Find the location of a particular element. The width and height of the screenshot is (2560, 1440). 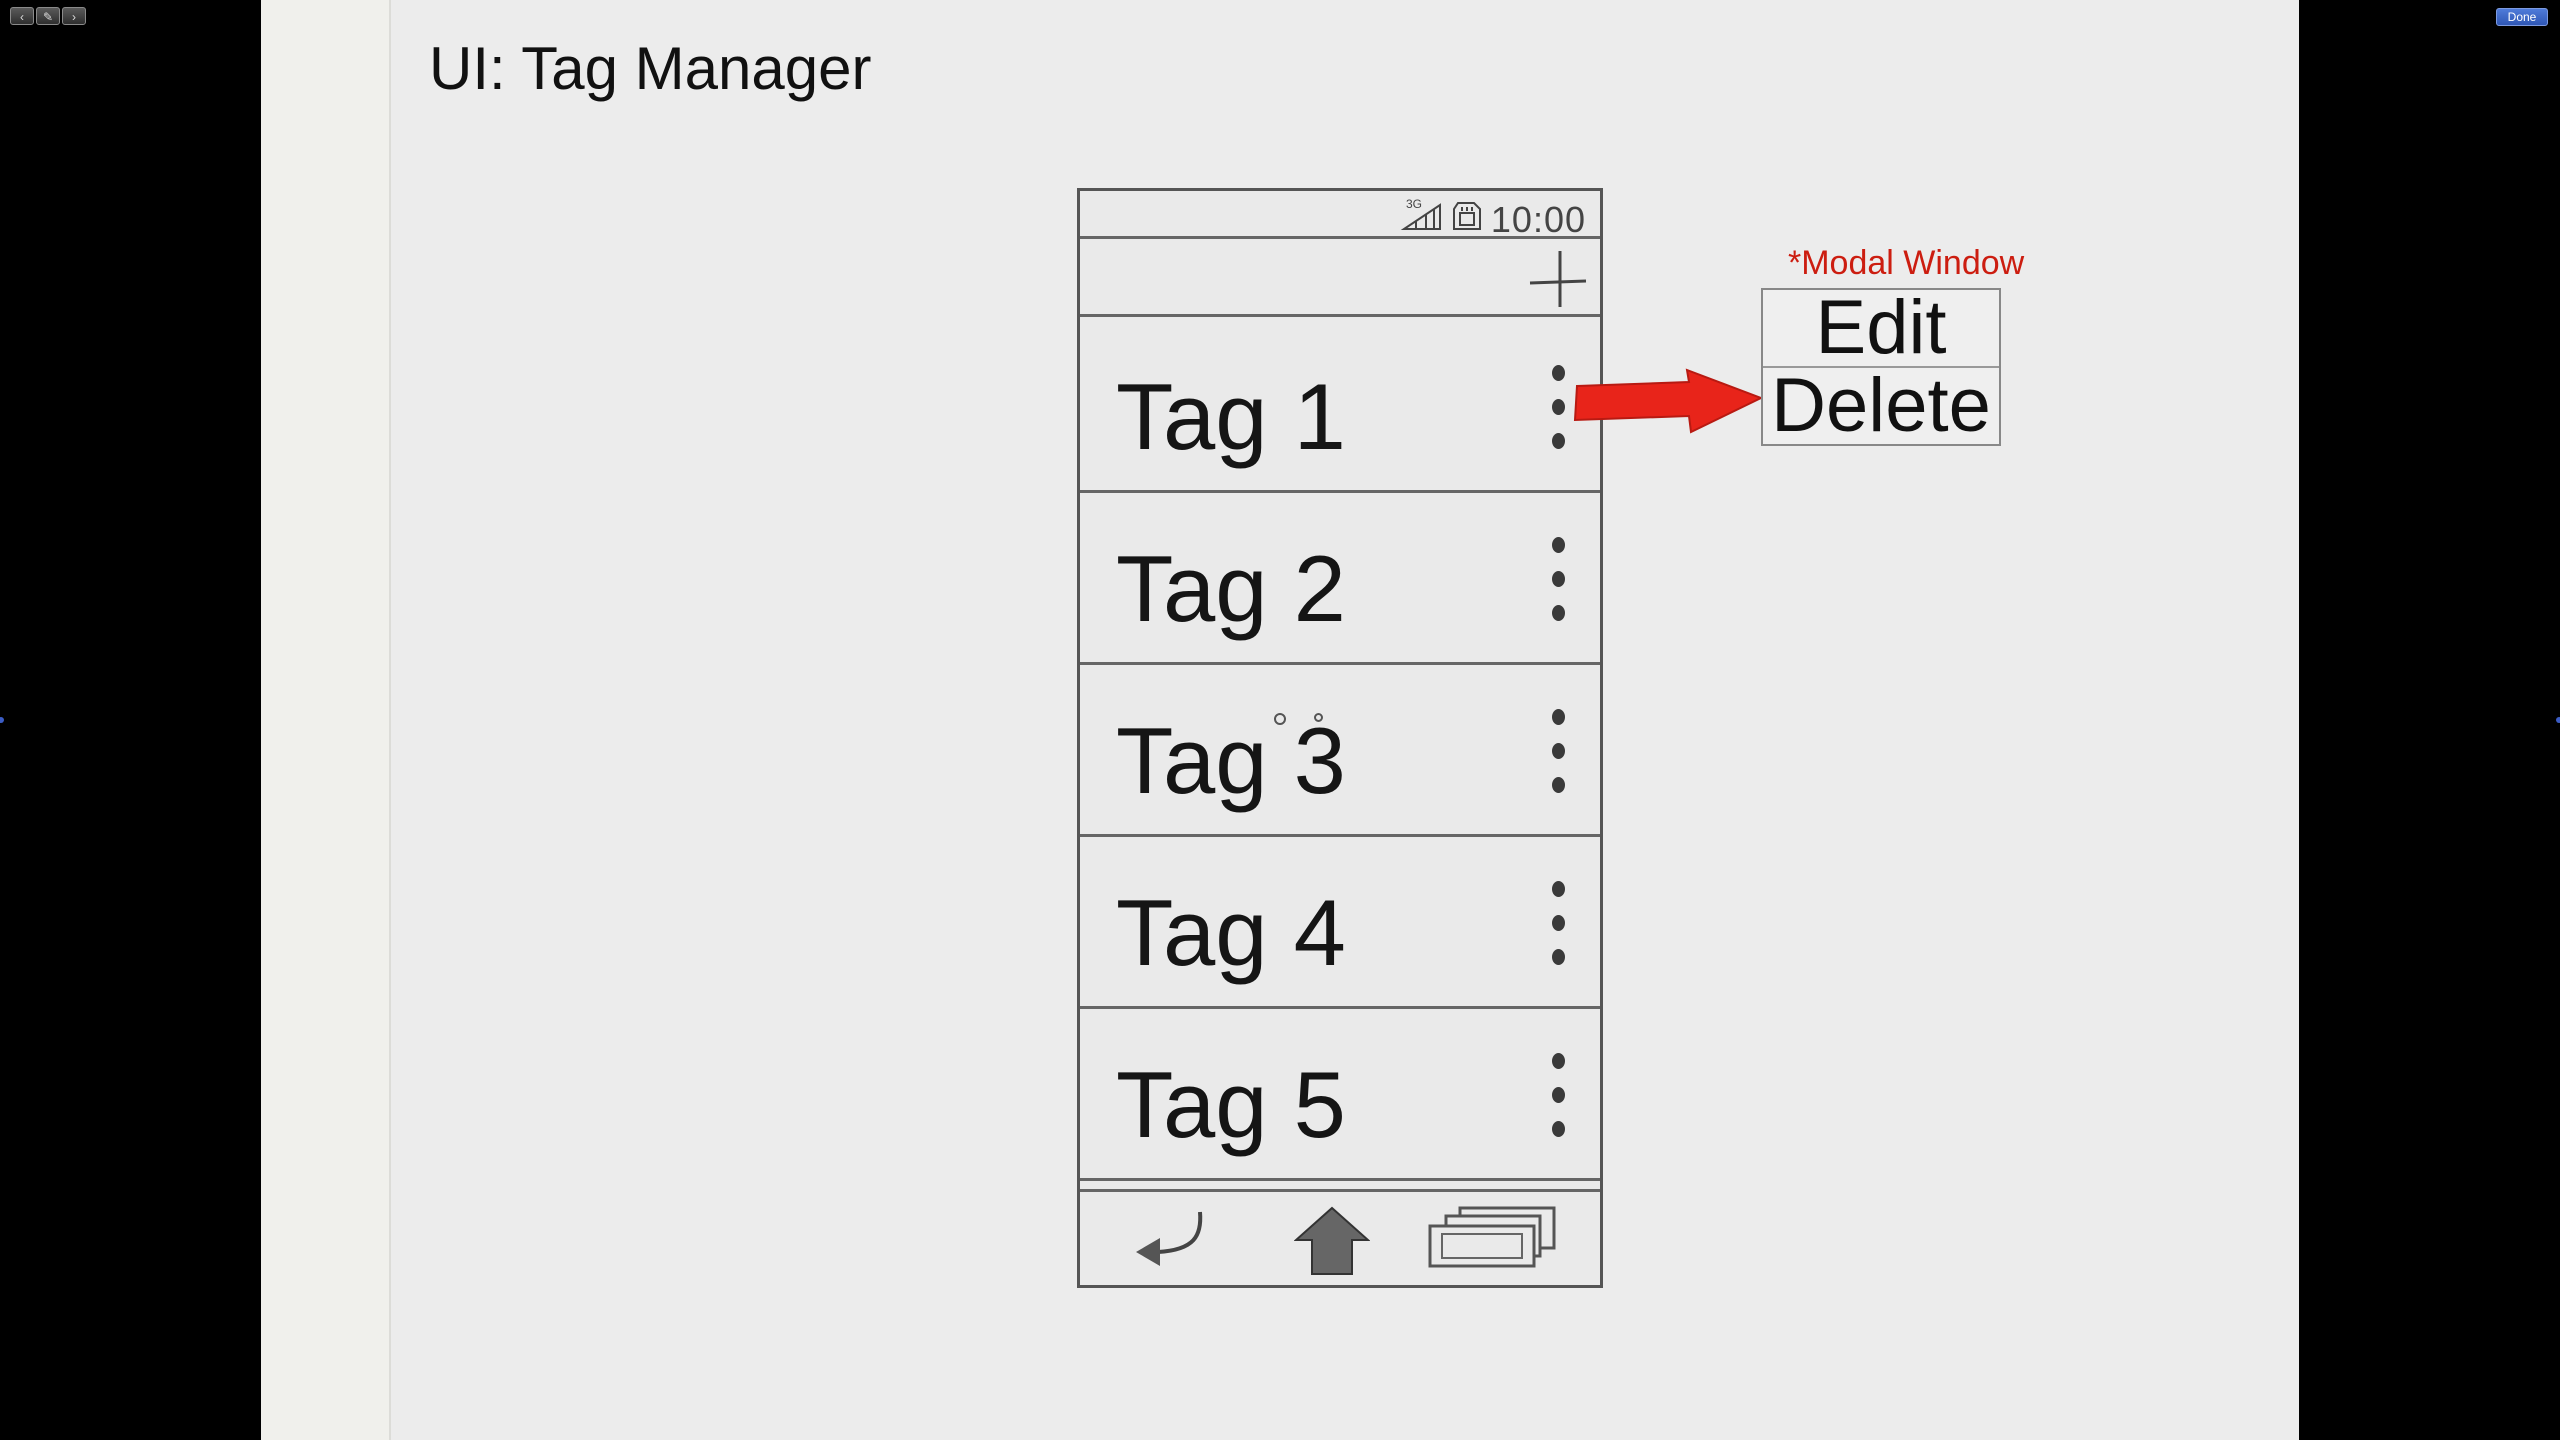

paper-margin is located at coordinates (326, 720).